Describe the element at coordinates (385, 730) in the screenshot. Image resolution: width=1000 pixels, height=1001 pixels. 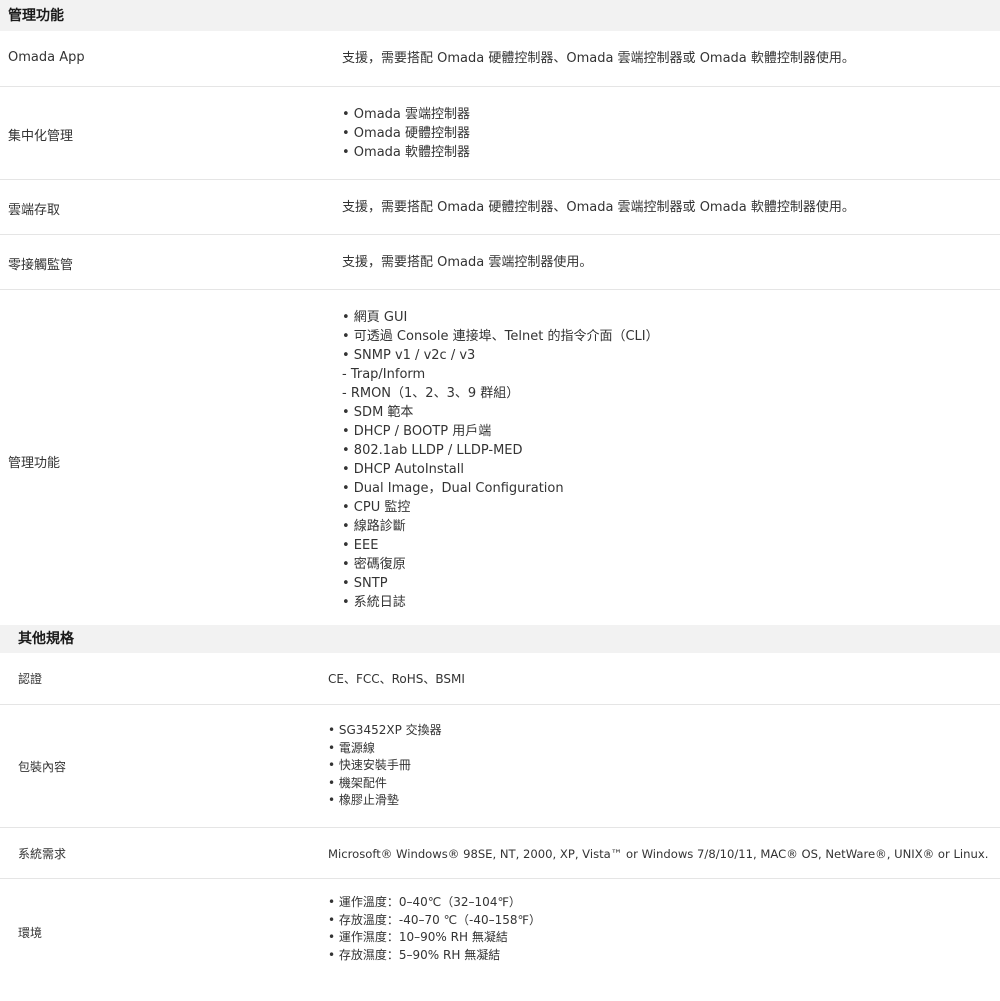
I see `list-item: • SG3452XP 交換器` at that location.